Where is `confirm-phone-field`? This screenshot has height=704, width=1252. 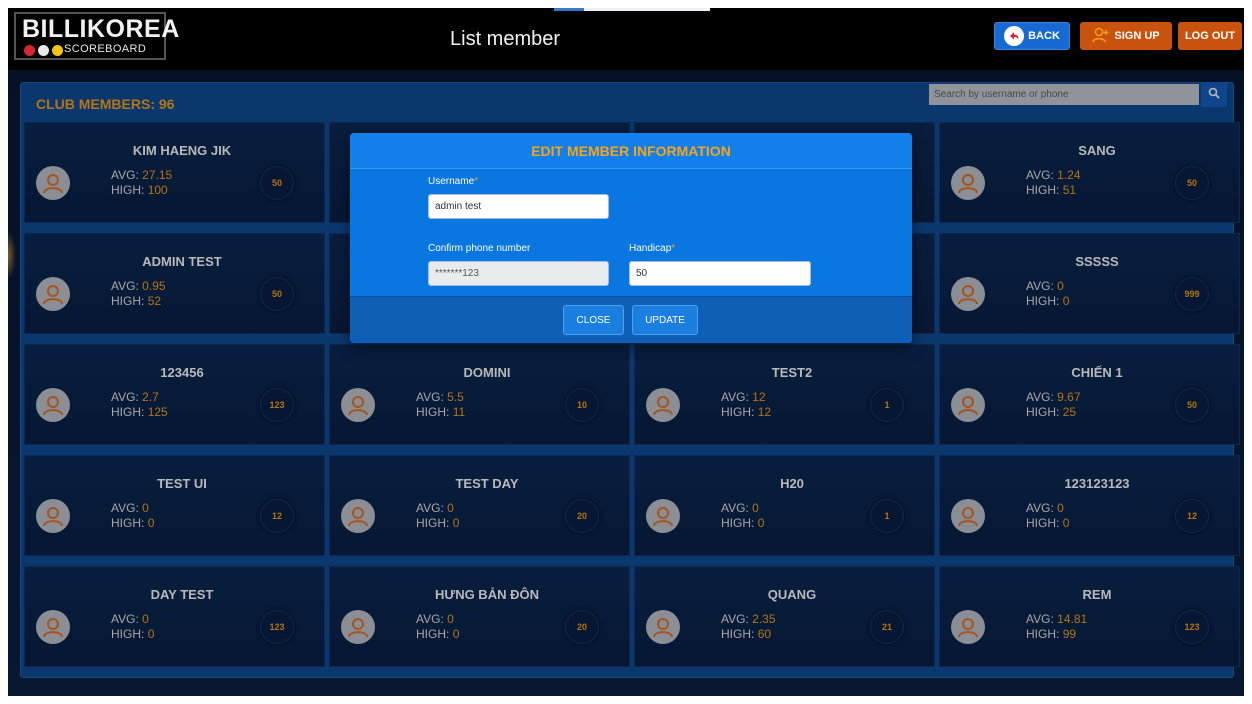 confirm-phone-field is located at coordinates (518, 273).